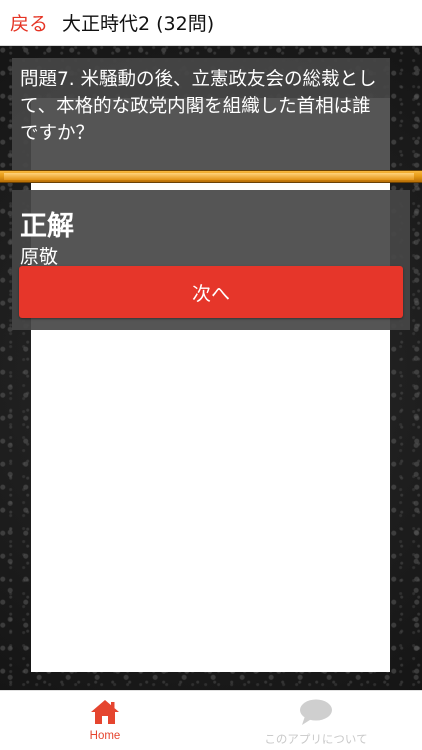  I want to click on answer-heading: 正解, so click(47, 226).